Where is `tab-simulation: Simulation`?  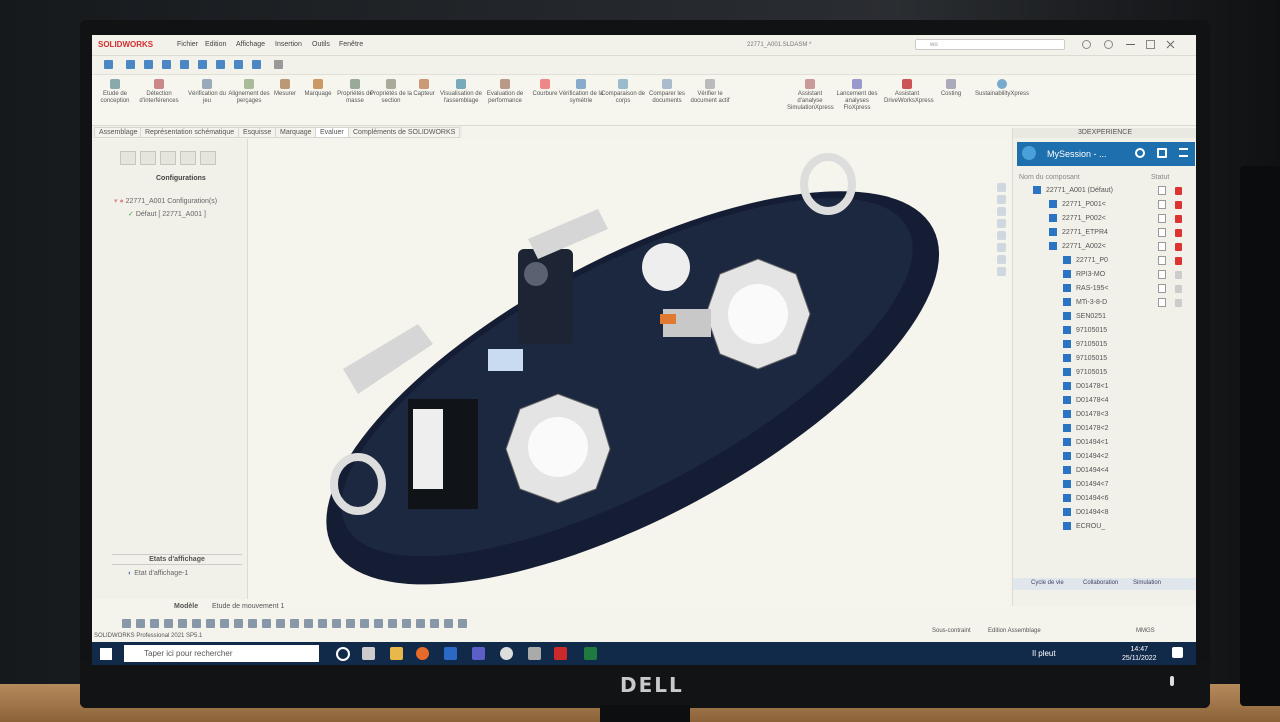 tab-simulation: Simulation is located at coordinates (1147, 583).